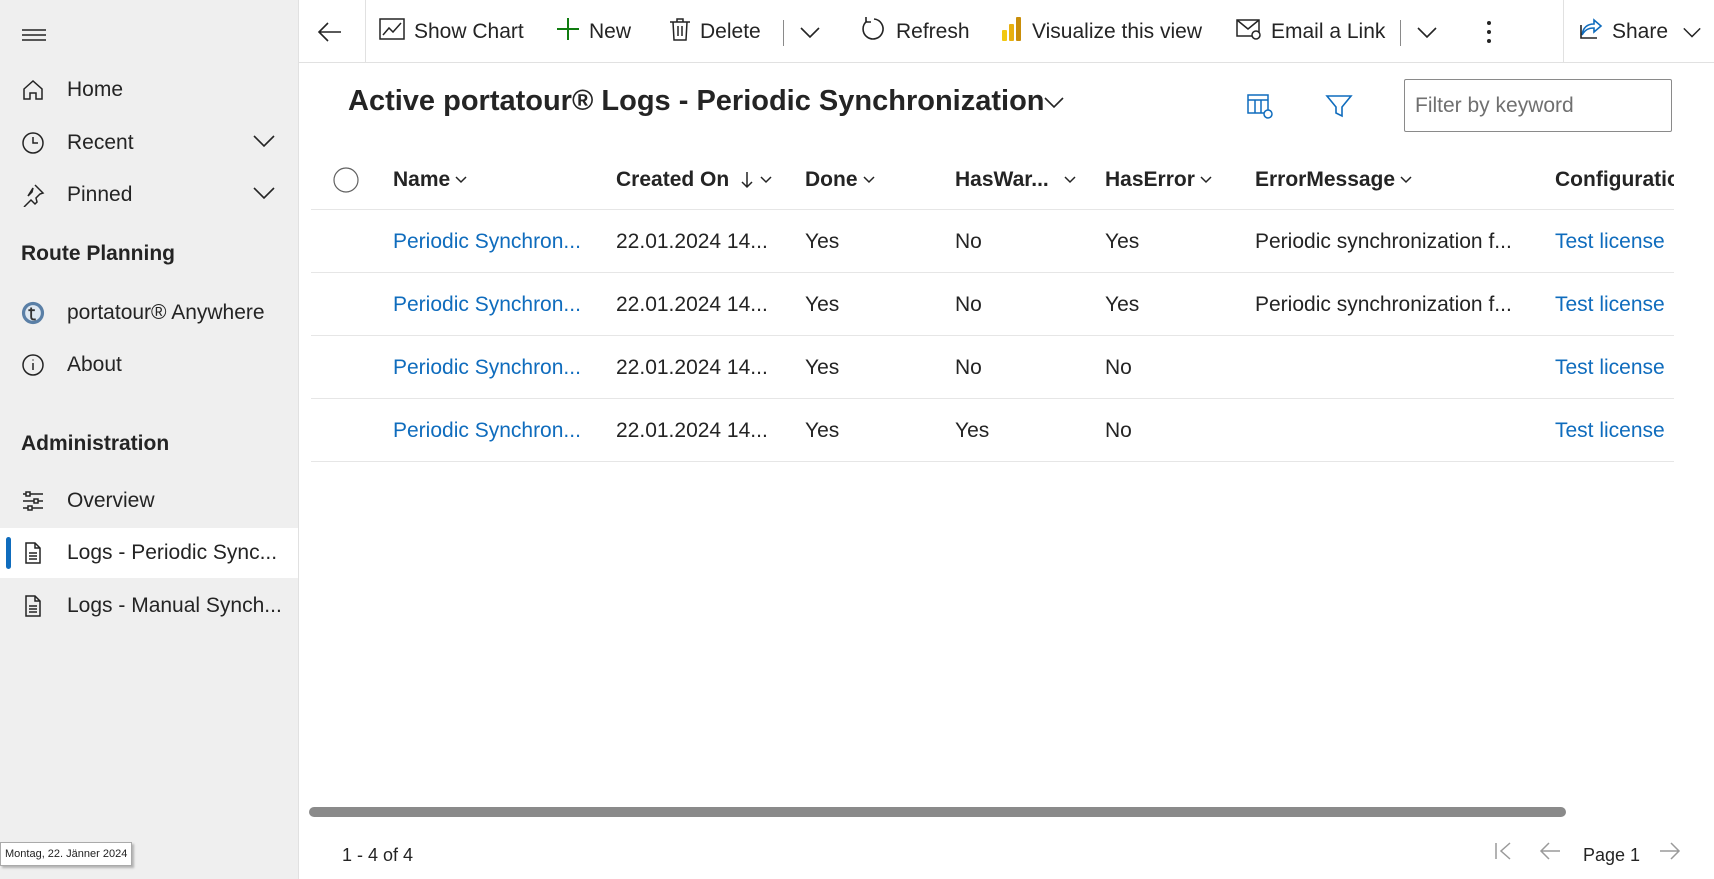  Describe the element at coordinates (1493, 31) in the screenshot. I see `overflow-menu-button` at that location.